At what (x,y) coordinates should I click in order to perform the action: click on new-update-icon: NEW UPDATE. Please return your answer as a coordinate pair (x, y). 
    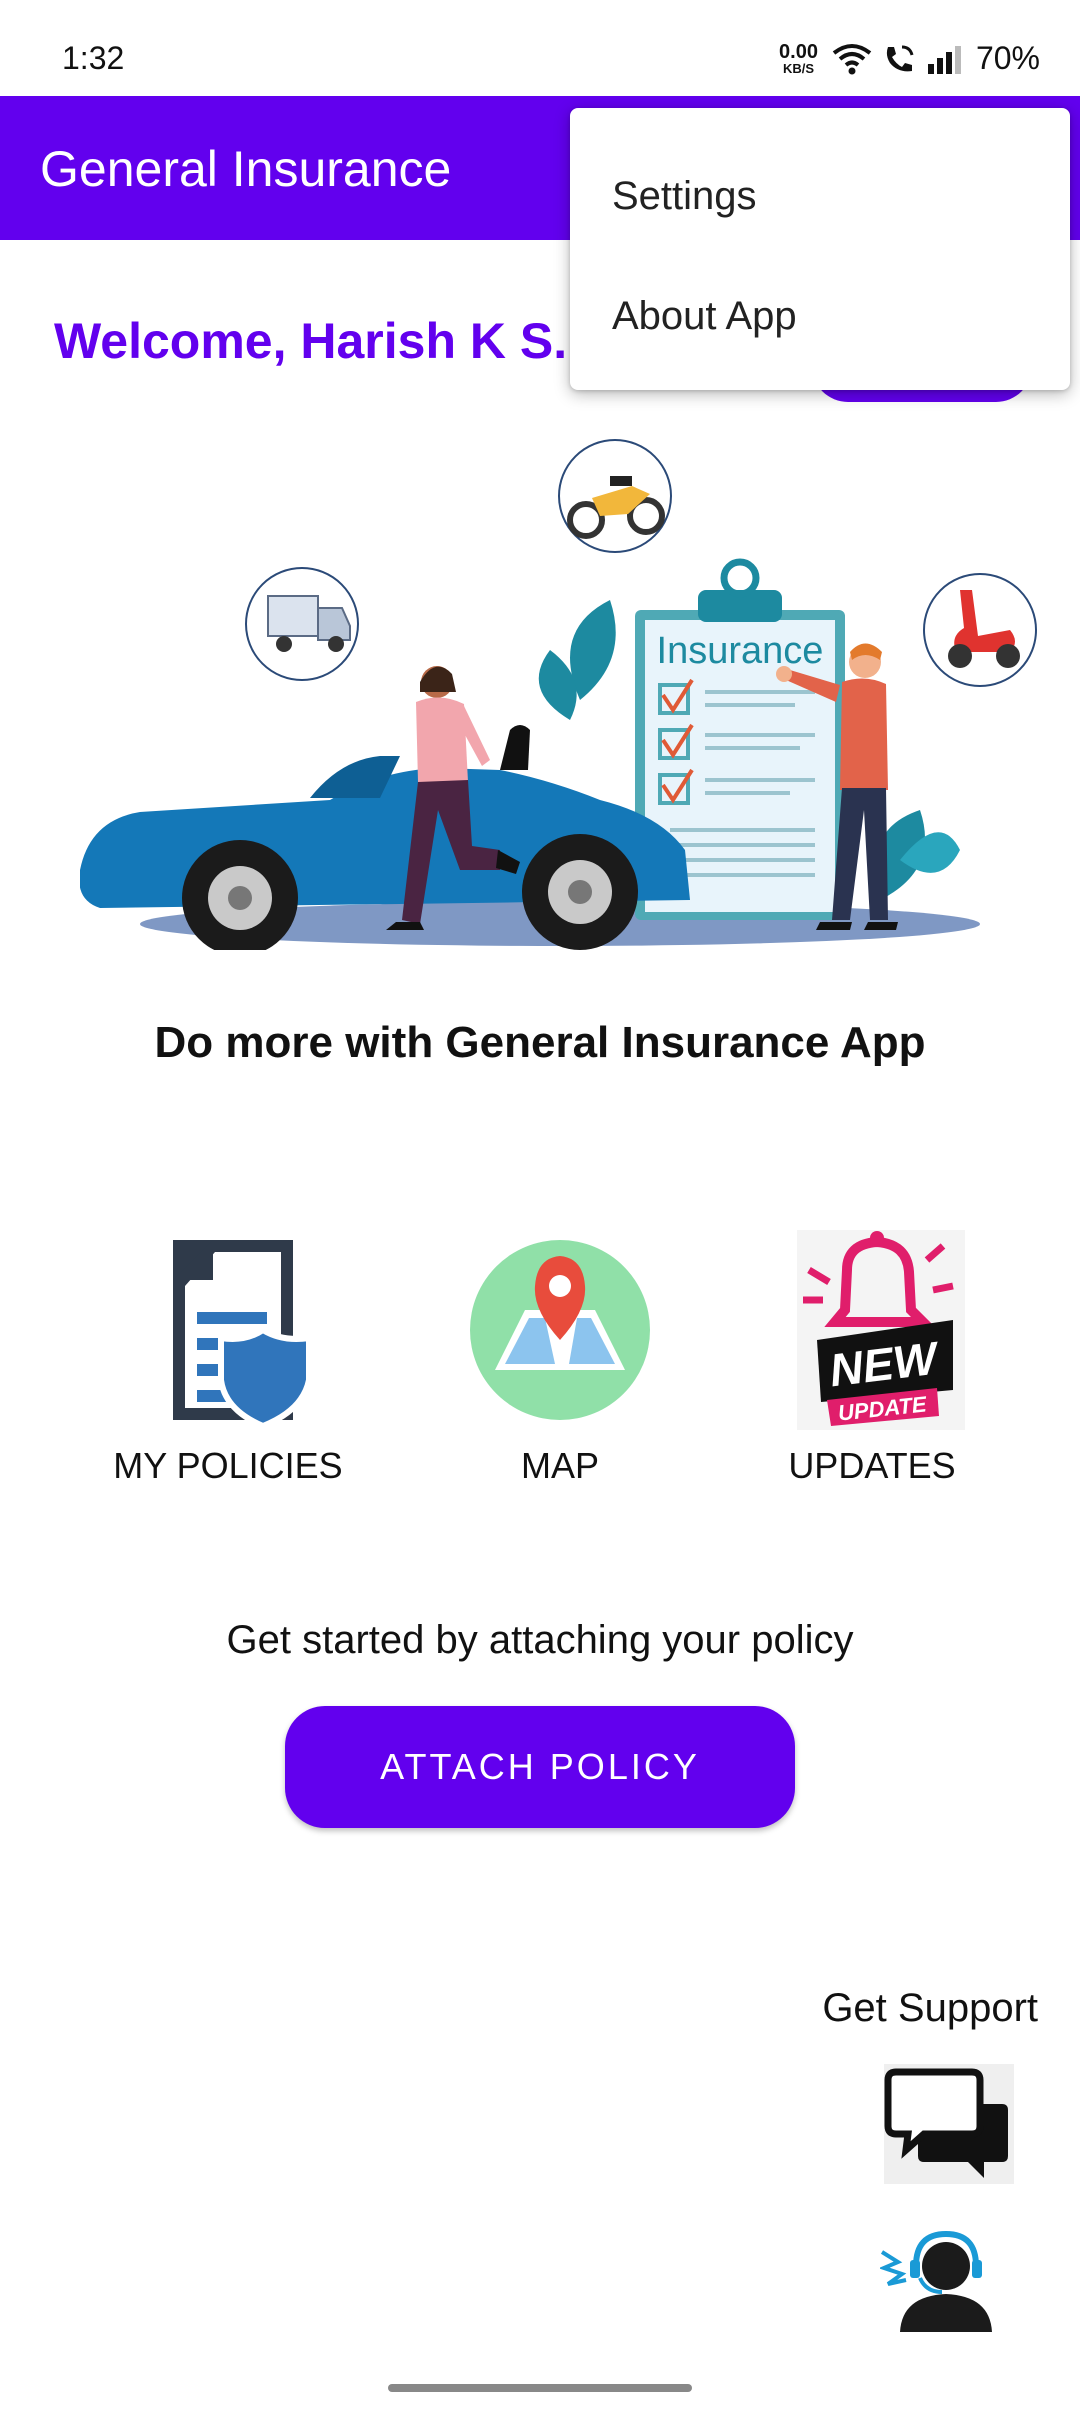
    Looking at the image, I should click on (881, 1330).